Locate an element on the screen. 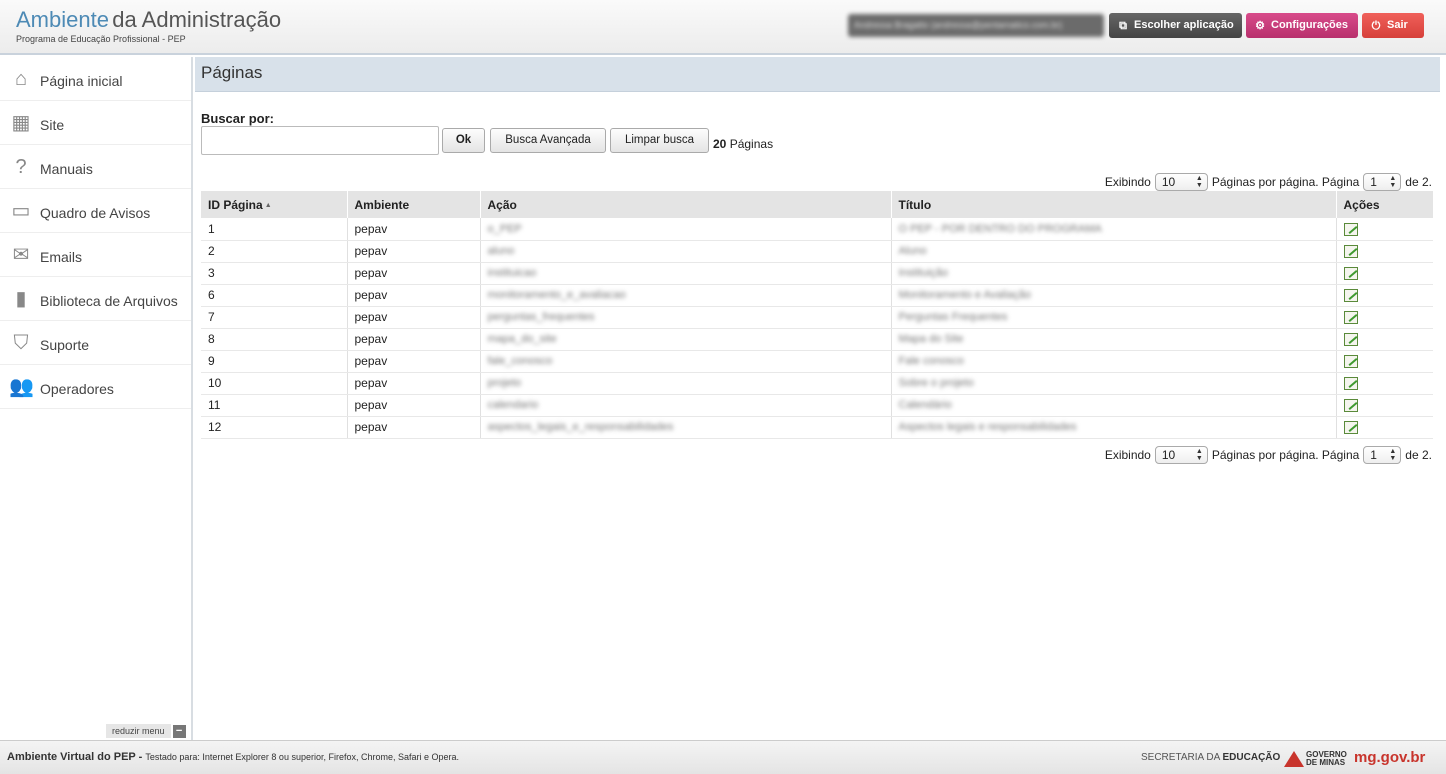  settings-label: Configurações is located at coordinates (1310, 25).